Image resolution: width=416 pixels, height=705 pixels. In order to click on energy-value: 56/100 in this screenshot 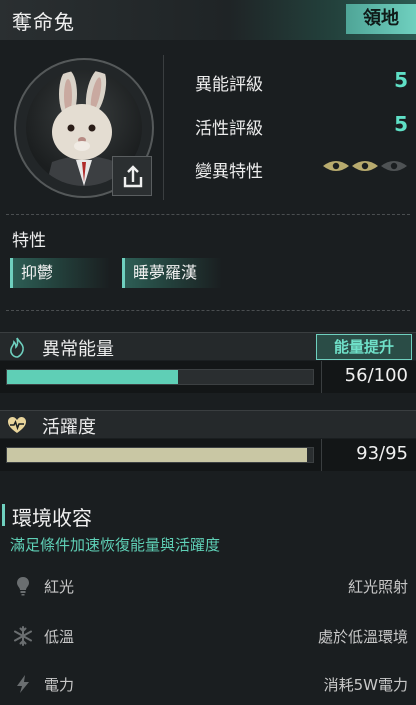, I will do `click(376, 375)`.